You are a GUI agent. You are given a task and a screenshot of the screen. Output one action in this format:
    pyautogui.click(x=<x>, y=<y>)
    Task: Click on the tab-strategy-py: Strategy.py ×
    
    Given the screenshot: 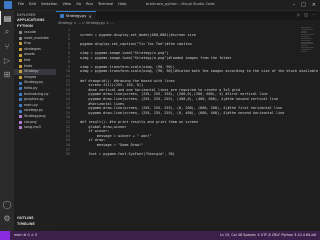 What is the action you would take?
    pyautogui.click(x=76, y=15)
    